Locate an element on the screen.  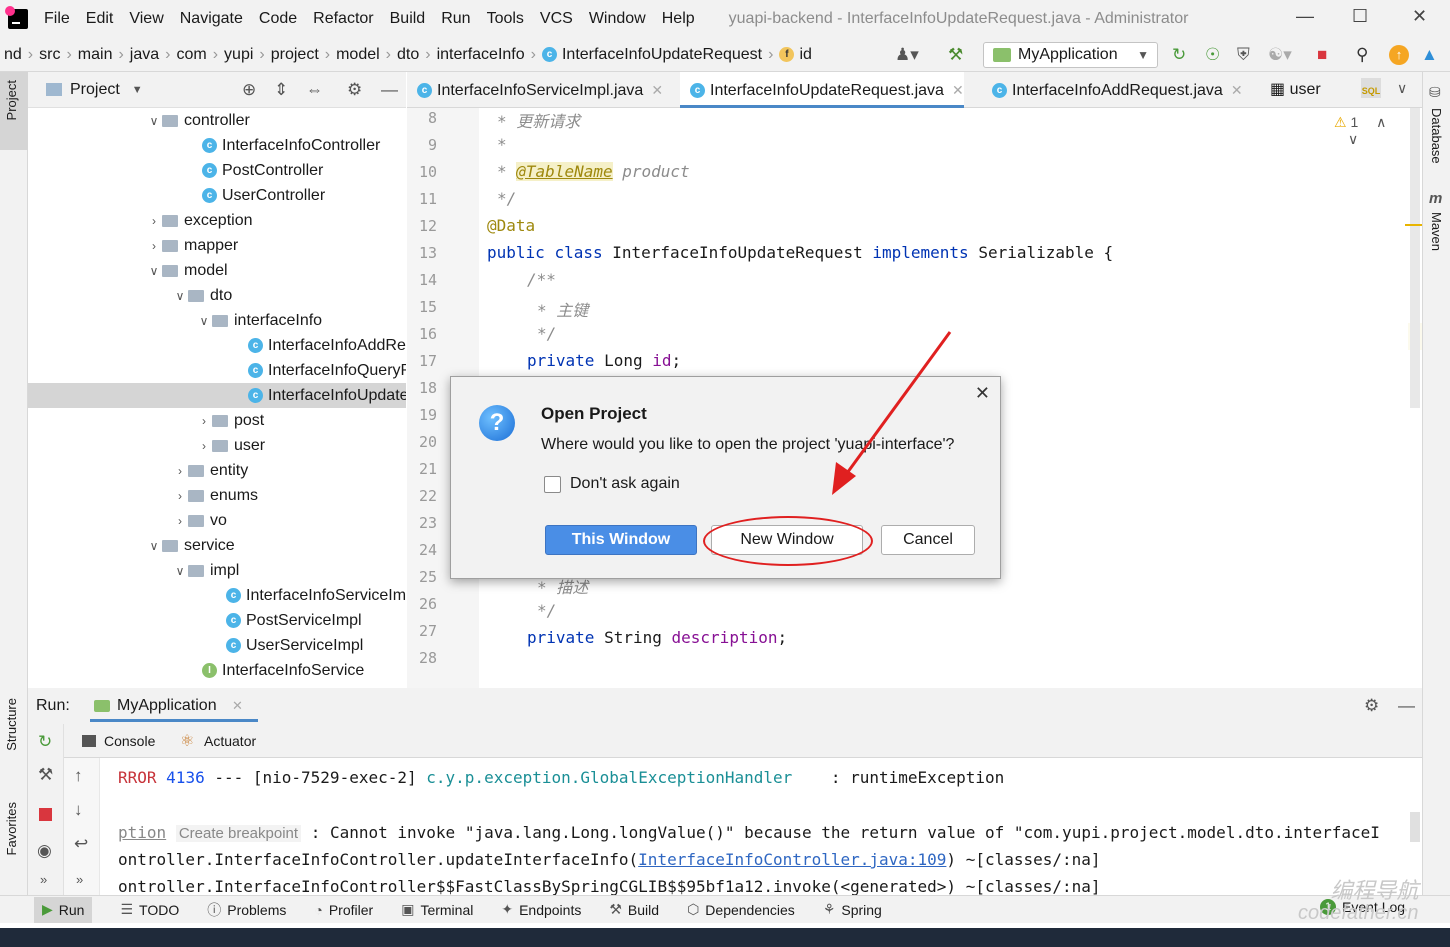
menu-build: Build is located at coordinates (408, 19).